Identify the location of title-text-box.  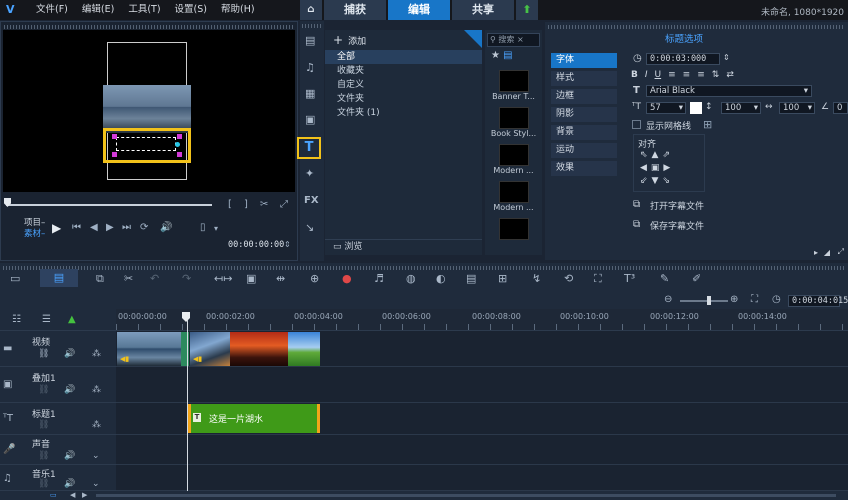
(146, 144).